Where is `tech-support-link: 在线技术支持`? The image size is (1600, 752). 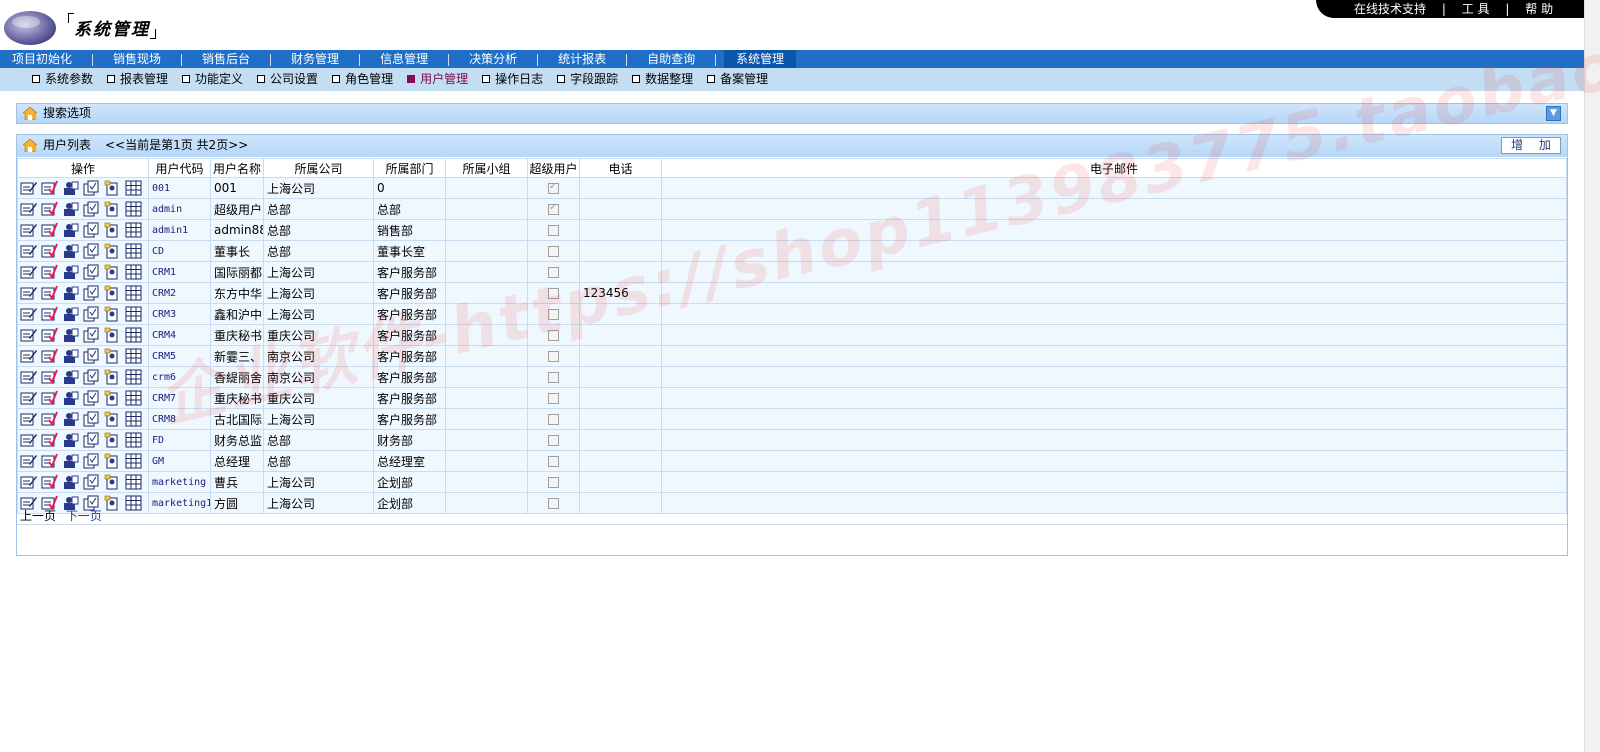
tech-support-link: 在线技术支持 is located at coordinates (1390, 9).